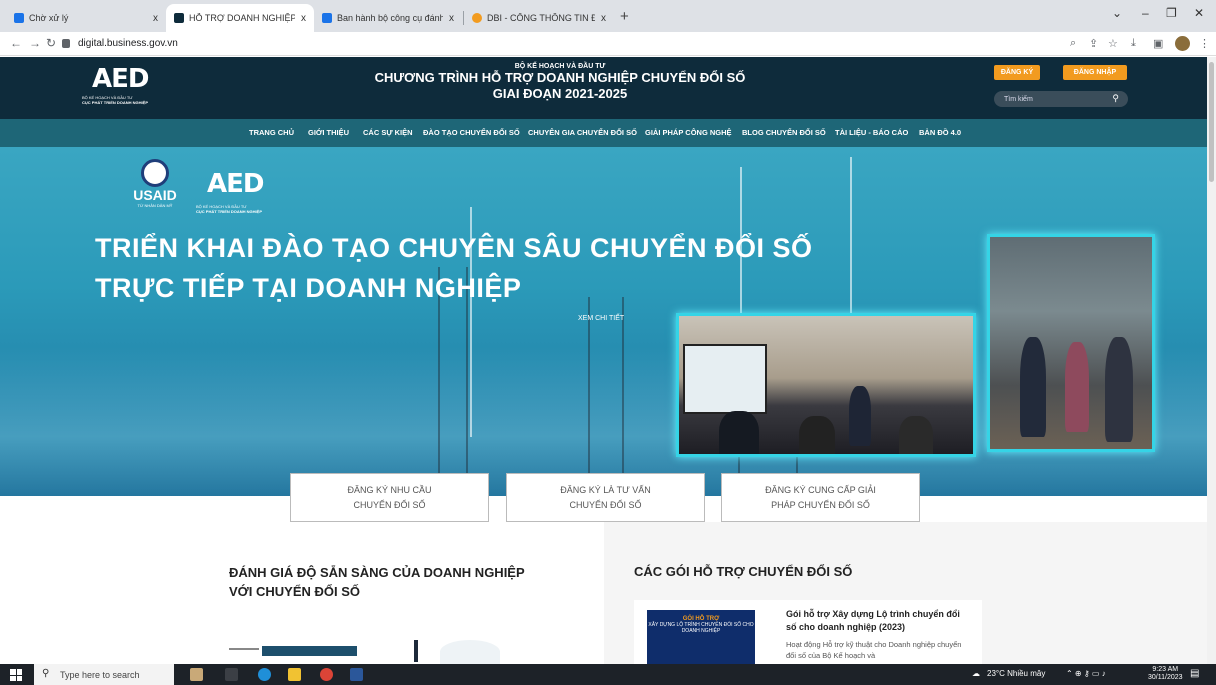 This screenshot has width=1216, height=685. I want to click on browser-tab: Chờ xử lý x, so click(86, 18).